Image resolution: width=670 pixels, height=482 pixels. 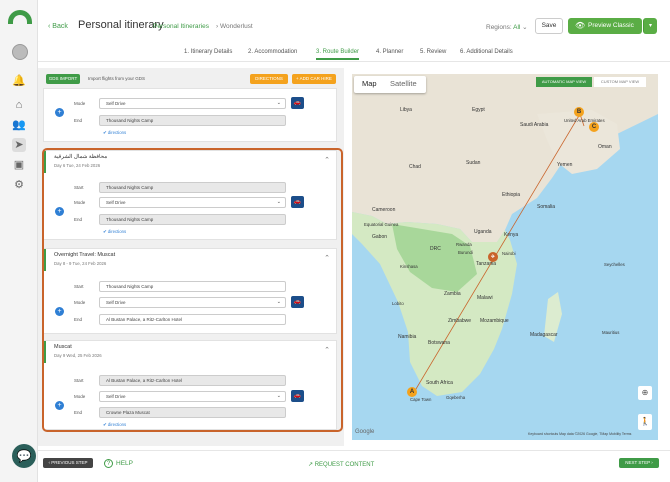 I want to click on breadcrumb-current: › Wonderlust, so click(x=234, y=26).